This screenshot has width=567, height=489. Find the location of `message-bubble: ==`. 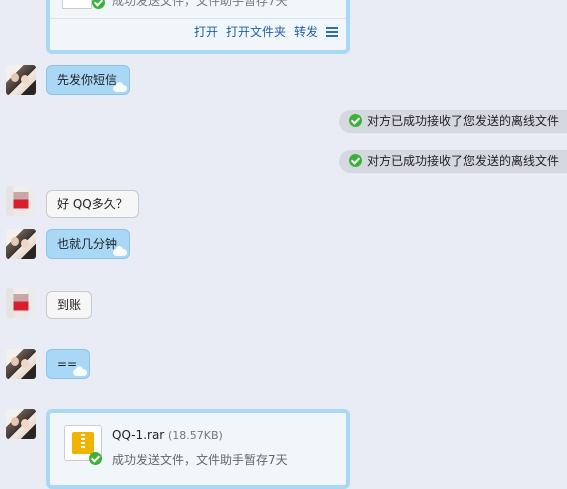

message-bubble: == is located at coordinates (68, 364).